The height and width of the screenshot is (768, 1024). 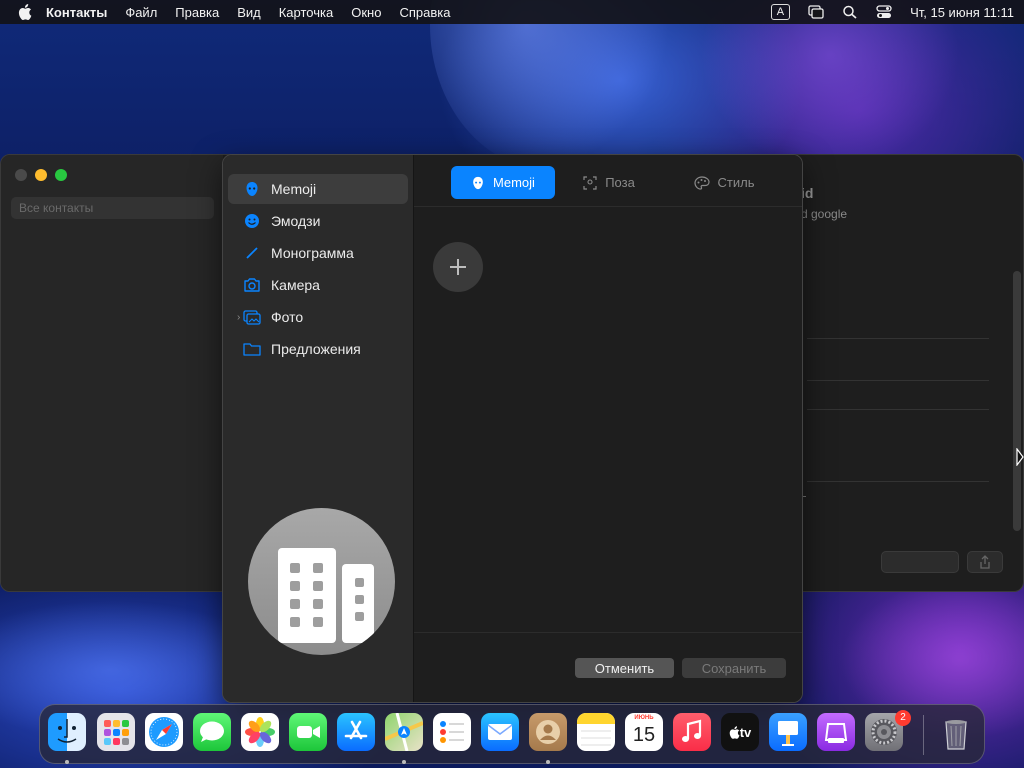 I want to click on style-icon, so click(x=701, y=182).